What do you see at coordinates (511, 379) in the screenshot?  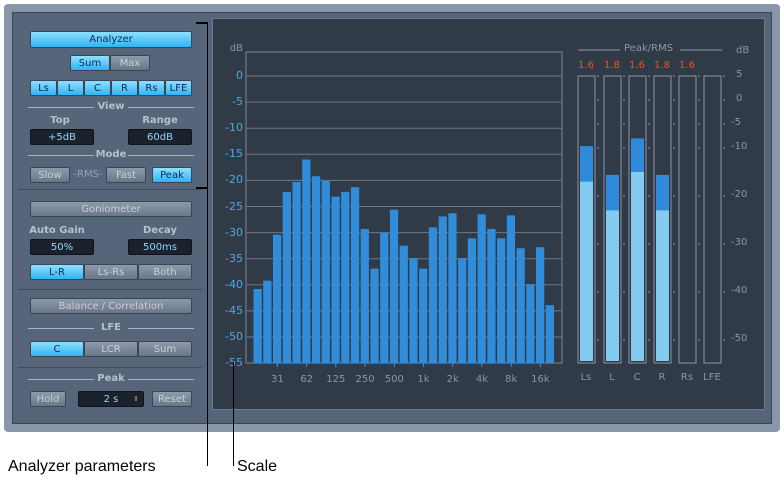 I see `x-tick-label: 8k` at bounding box center [511, 379].